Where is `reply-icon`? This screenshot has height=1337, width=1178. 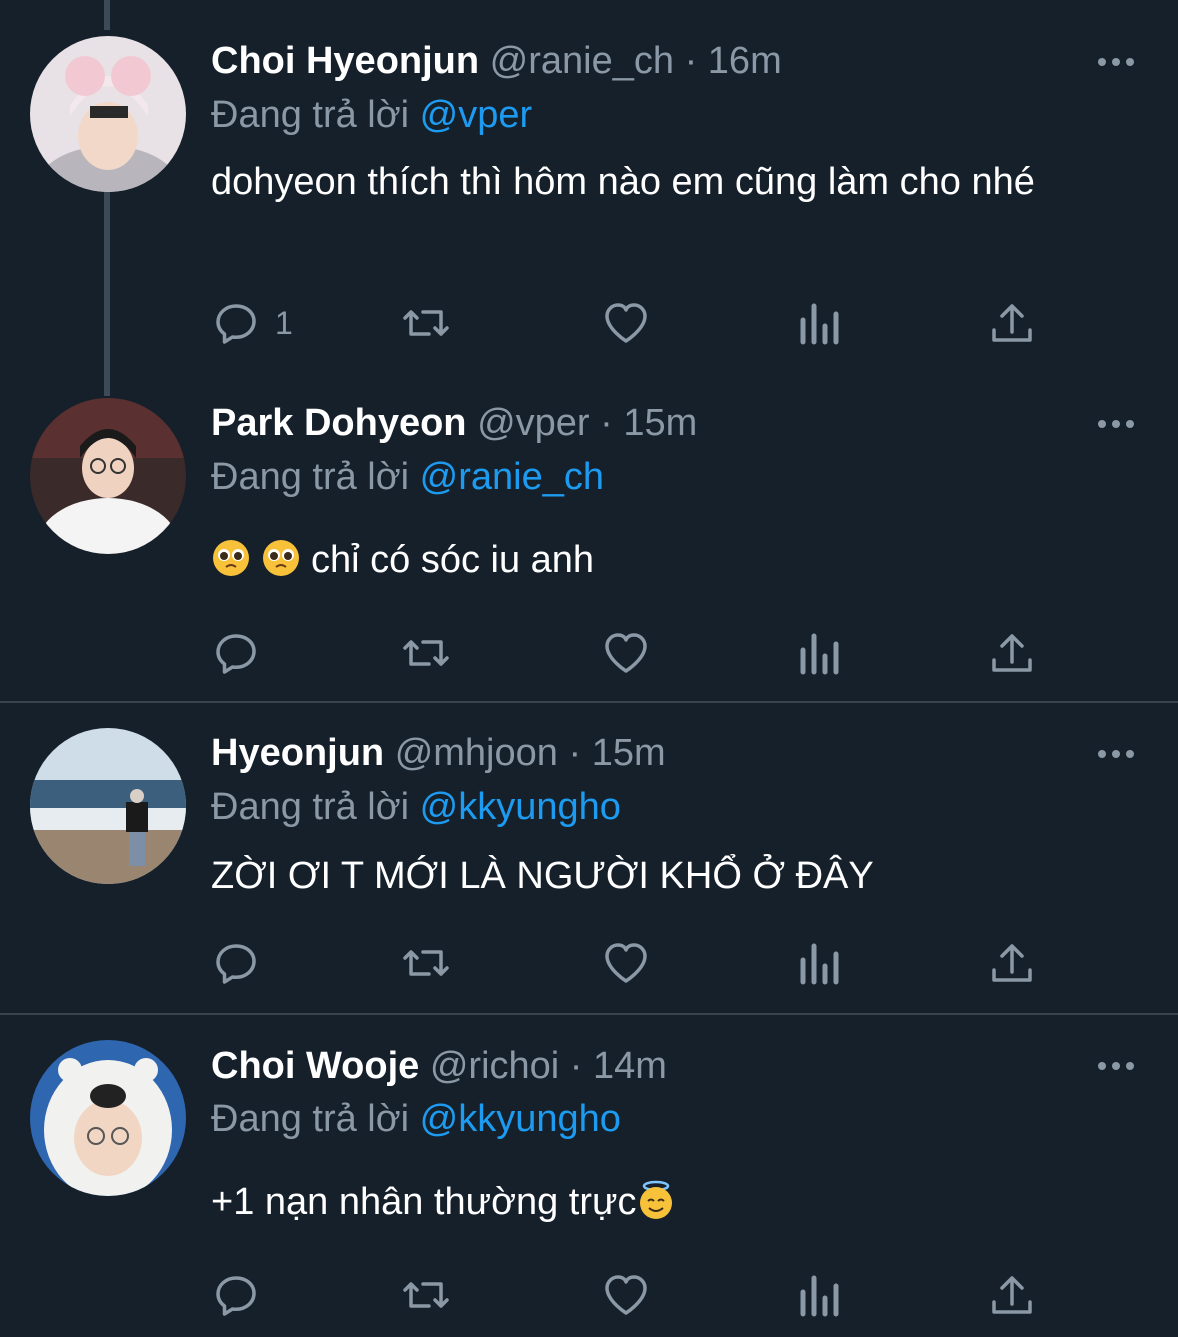
reply-icon is located at coordinates (236, 1296).